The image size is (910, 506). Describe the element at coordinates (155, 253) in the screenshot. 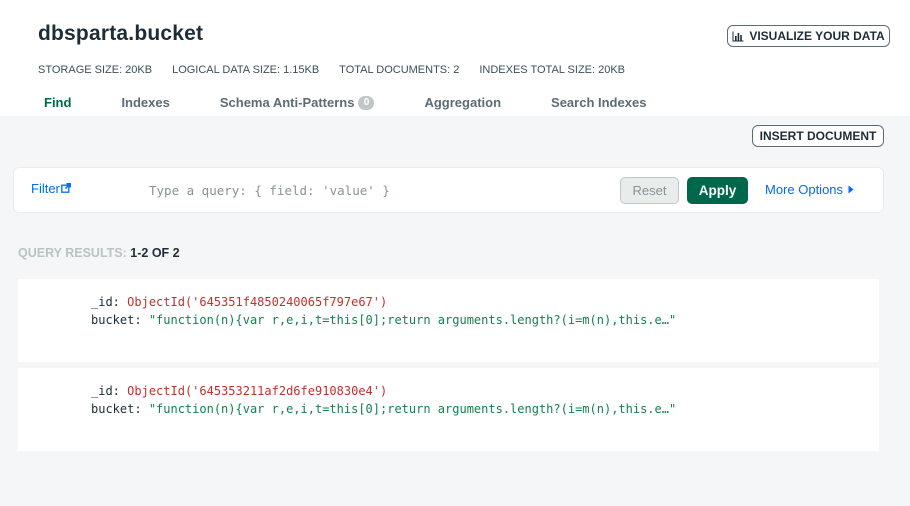

I see `query-results-count: 1-2 OF 2` at that location.